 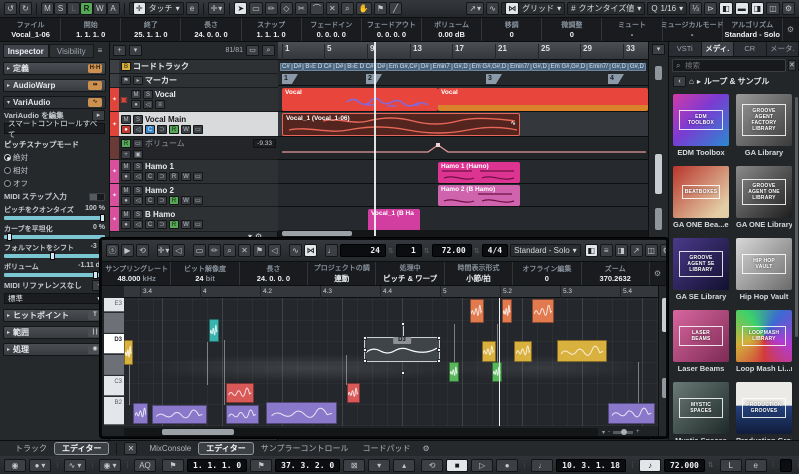 I want to click on media-tile: HIP HOP VAULT Hip Hop Vault, so click(x=764, y=269).